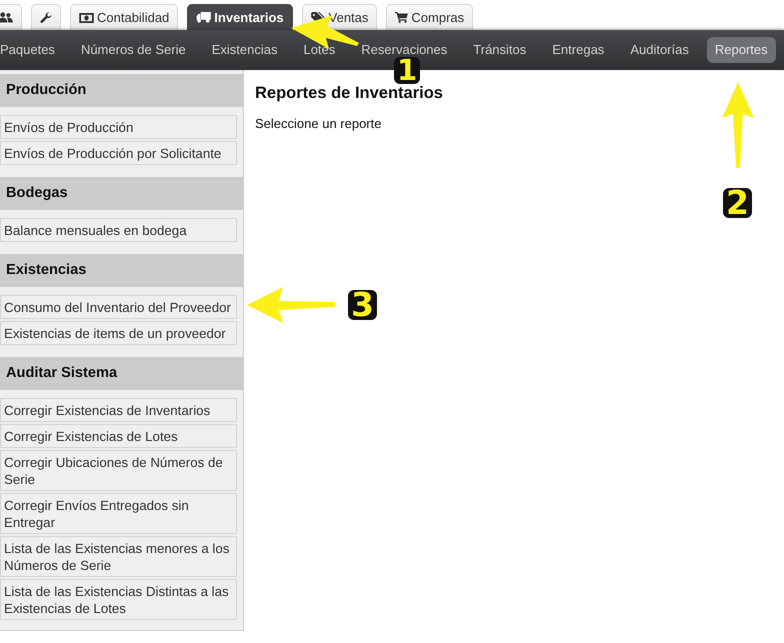 This screenshot has height=643, width=784. Describe the element at coordinates (118, 410) in the screenshot. I see `report-link: Corregir Existencias de Inventarios` at that location.